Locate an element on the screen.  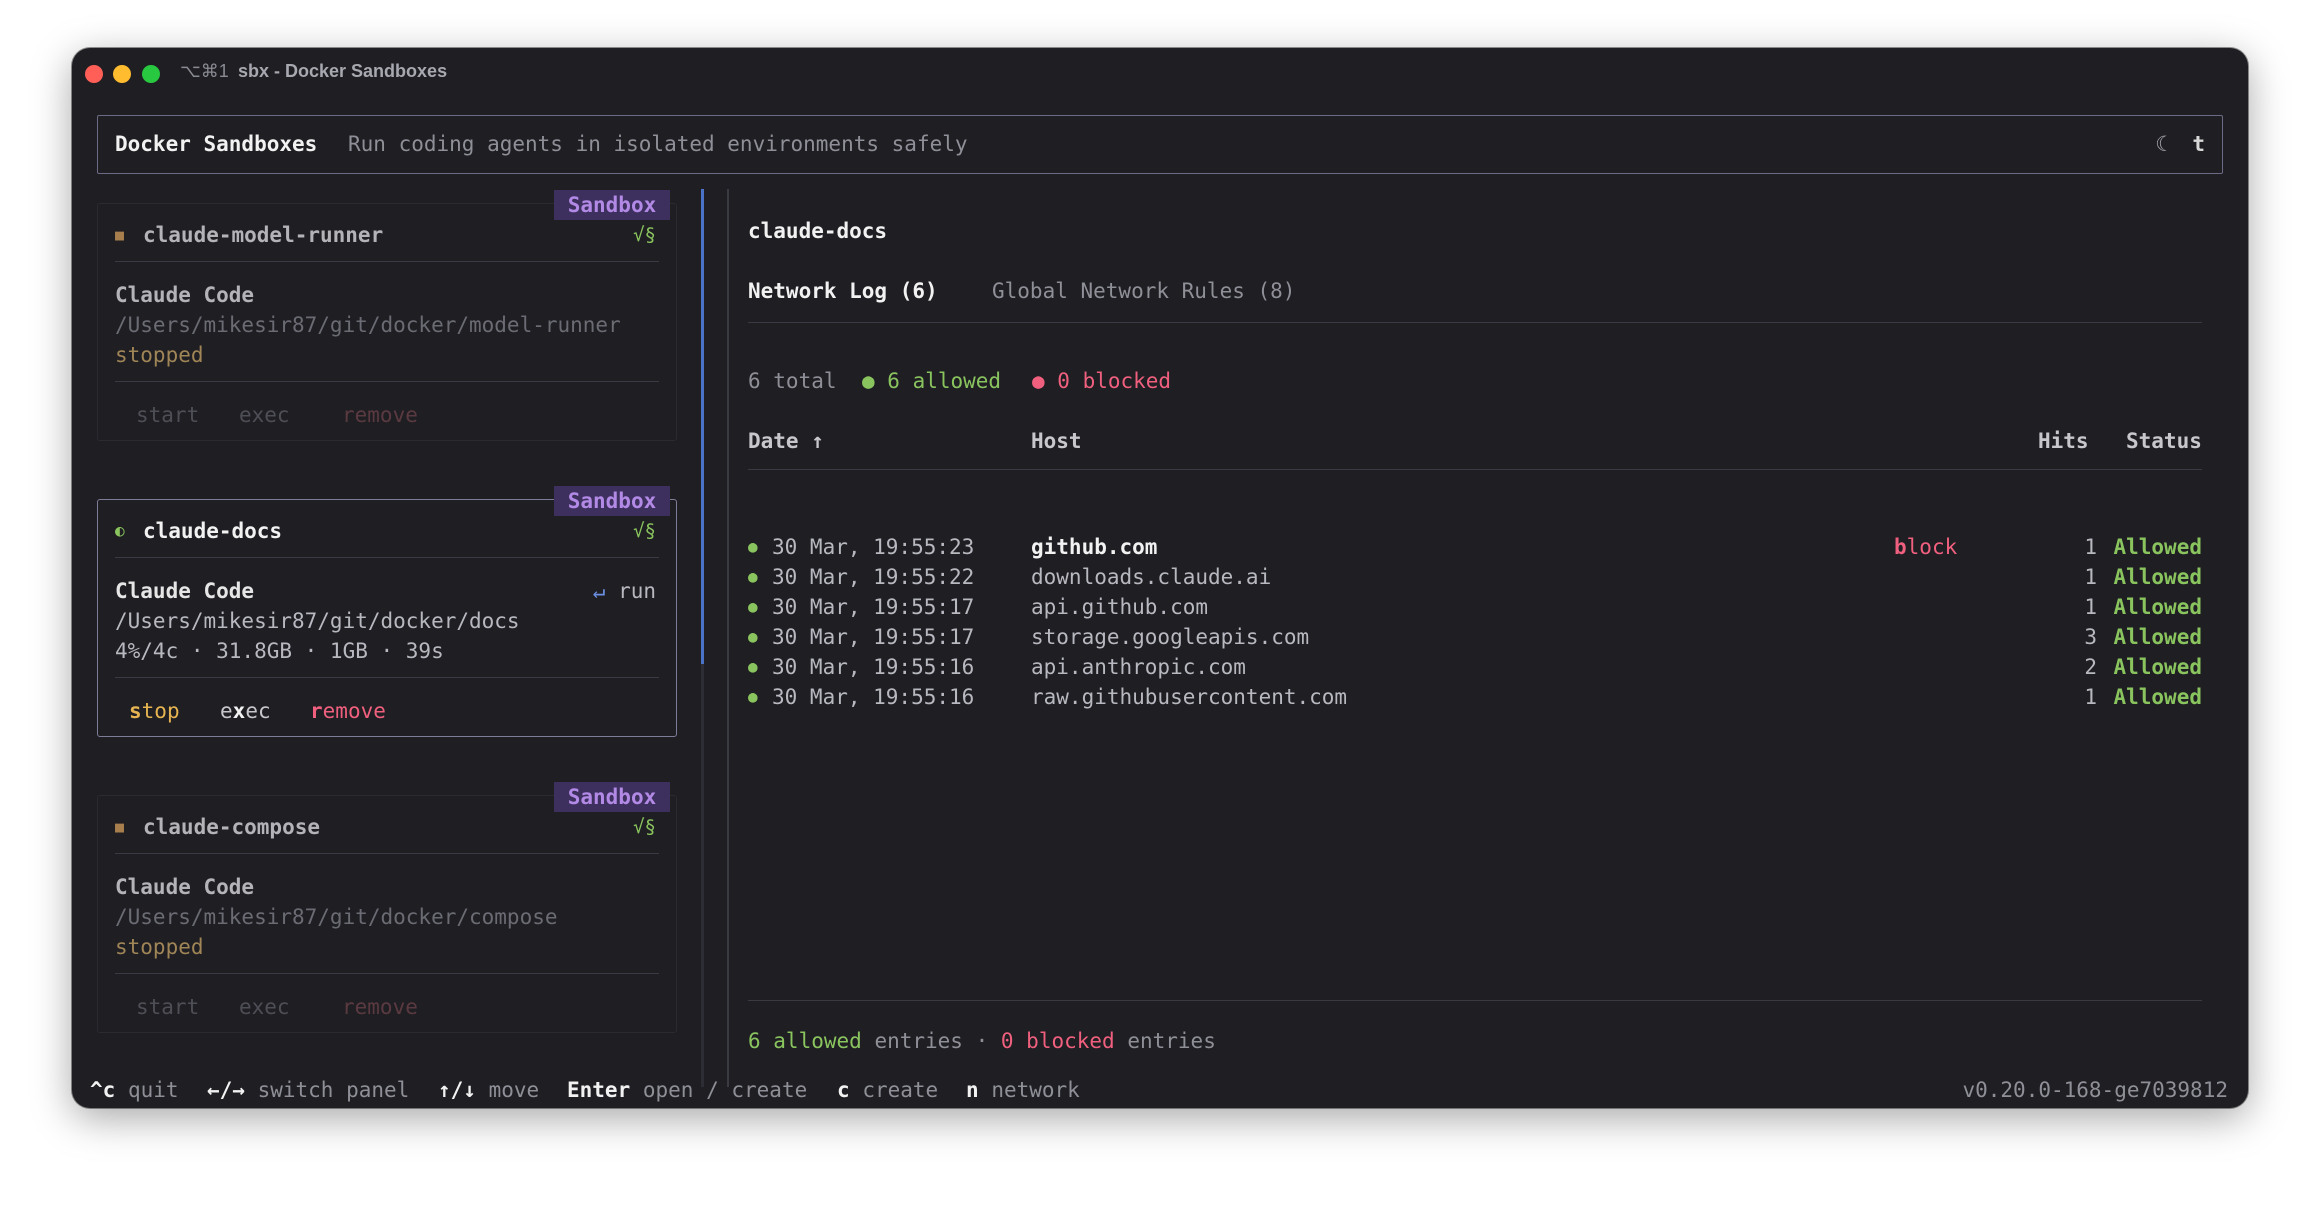
footer-sep: · is located at coordinates (981, 1041).